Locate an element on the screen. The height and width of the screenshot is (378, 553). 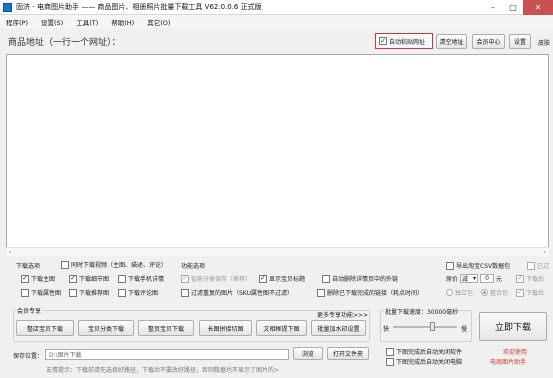
speed-high-label: 慢 is located at coordinates (464, 329).